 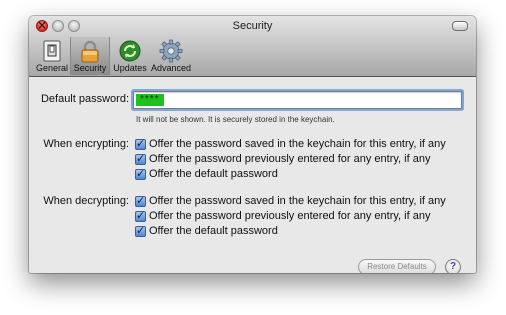 What do you see at coordinates (252, 26) in the screenshot?
I see `window-title: Security` at bounding box center [252, 26].